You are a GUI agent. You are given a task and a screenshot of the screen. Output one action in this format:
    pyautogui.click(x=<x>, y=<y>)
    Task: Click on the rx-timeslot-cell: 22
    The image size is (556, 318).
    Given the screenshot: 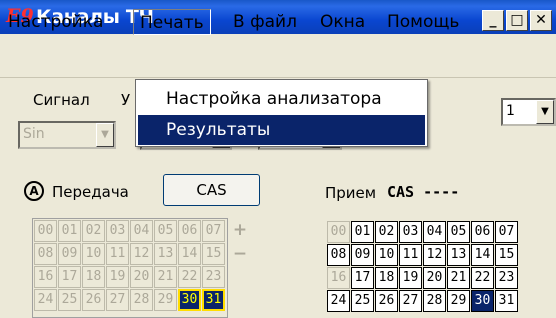 What is the action you would take?
    pyautogui.click(x=482, y=278)
    